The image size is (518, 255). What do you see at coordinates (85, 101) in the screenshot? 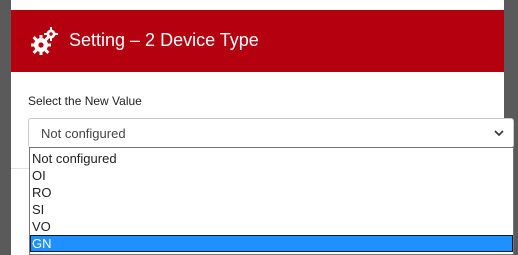
I see `new-value-label: Select the New Value` at bounding box center [85, 101].